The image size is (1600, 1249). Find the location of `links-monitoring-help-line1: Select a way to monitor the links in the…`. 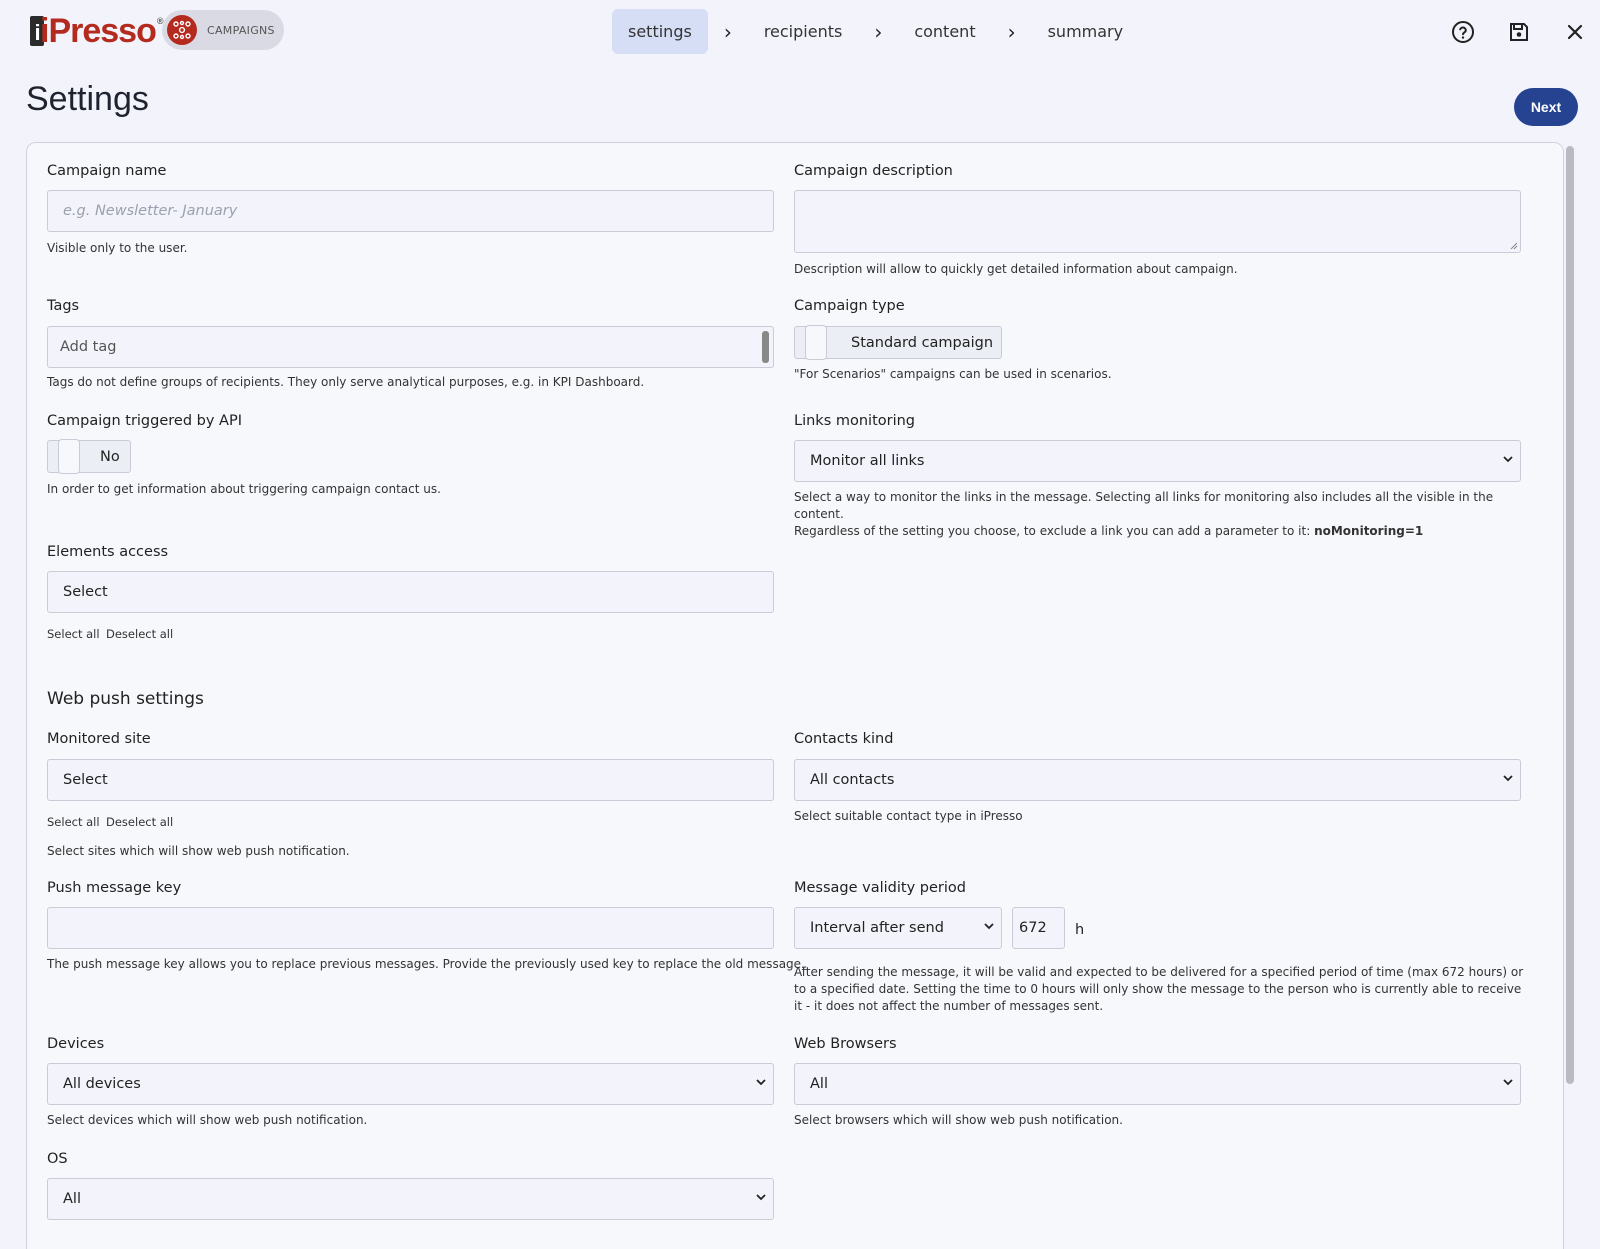

links-monitoring-help-line1: Select a way to monitor the links in the… is located at coordinates (1144, 505).